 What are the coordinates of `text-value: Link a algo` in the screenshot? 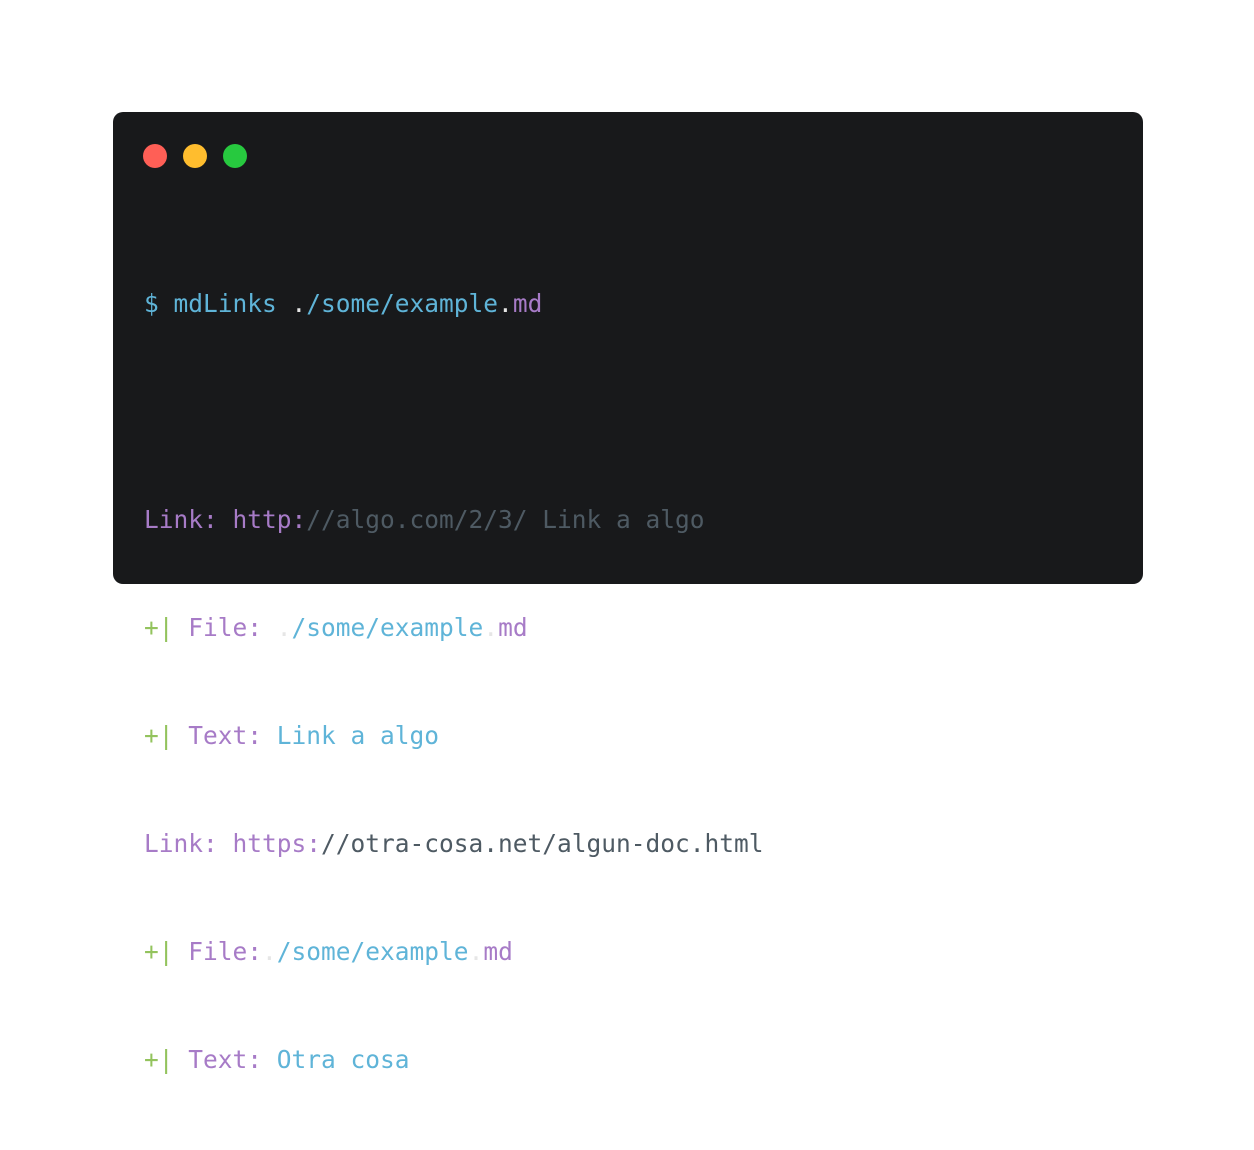 It's located at (358, 735).